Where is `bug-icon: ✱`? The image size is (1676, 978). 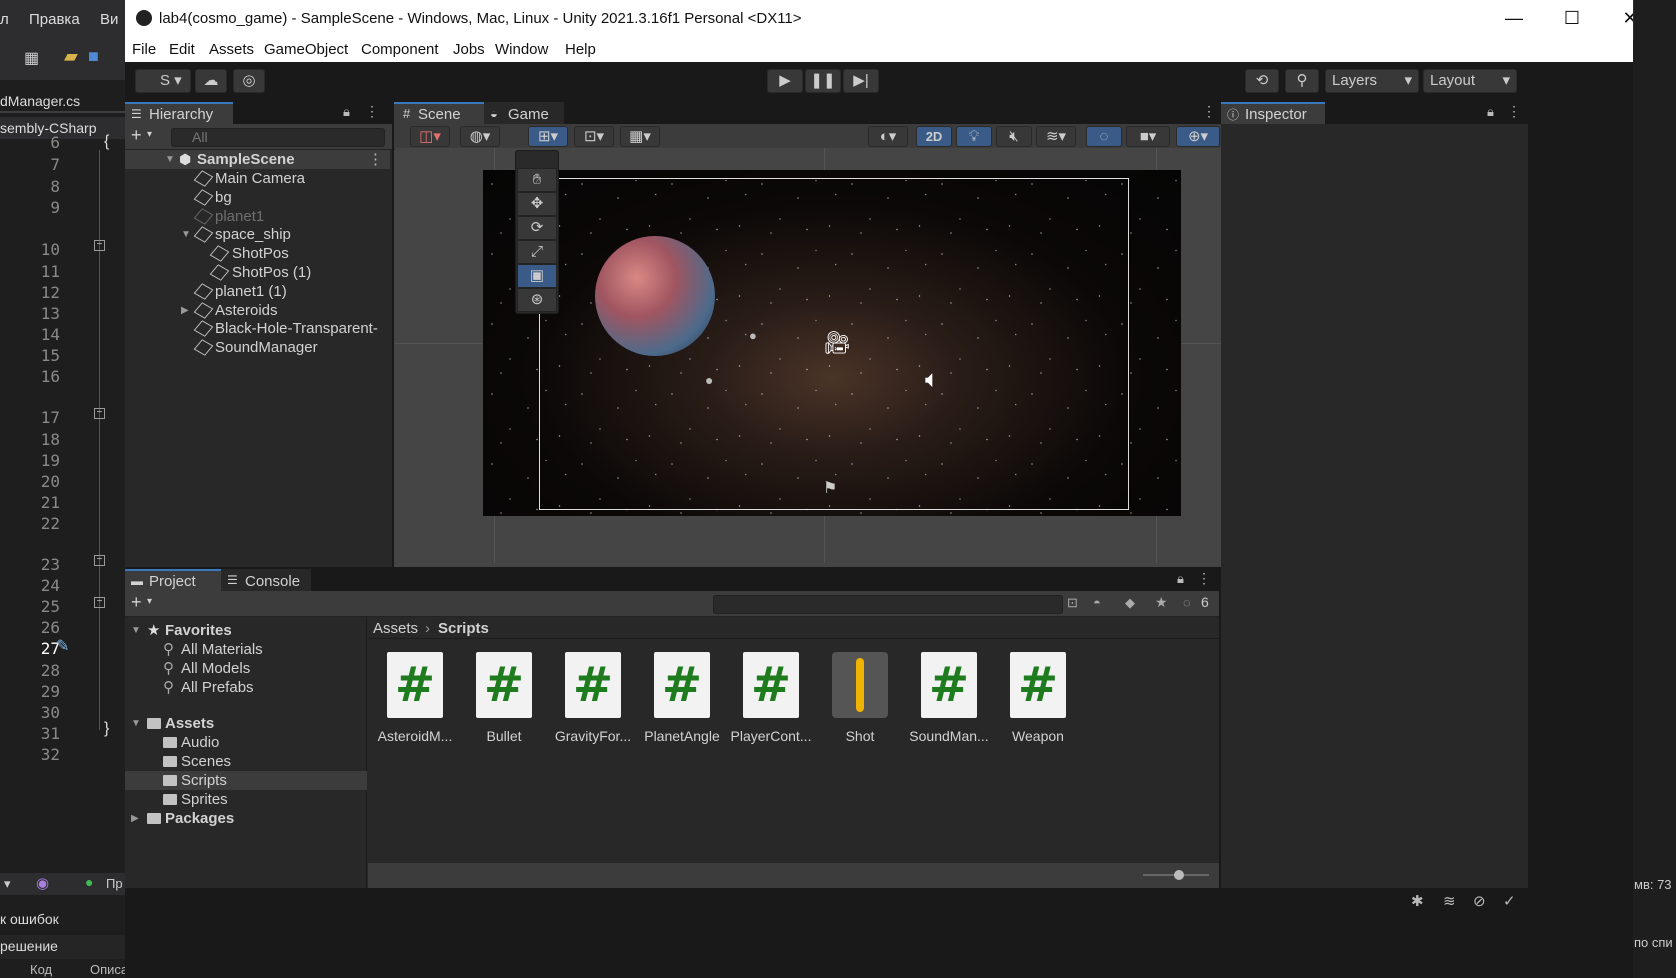 bug-icon: ✱ is located at coordinates (1417, 901).